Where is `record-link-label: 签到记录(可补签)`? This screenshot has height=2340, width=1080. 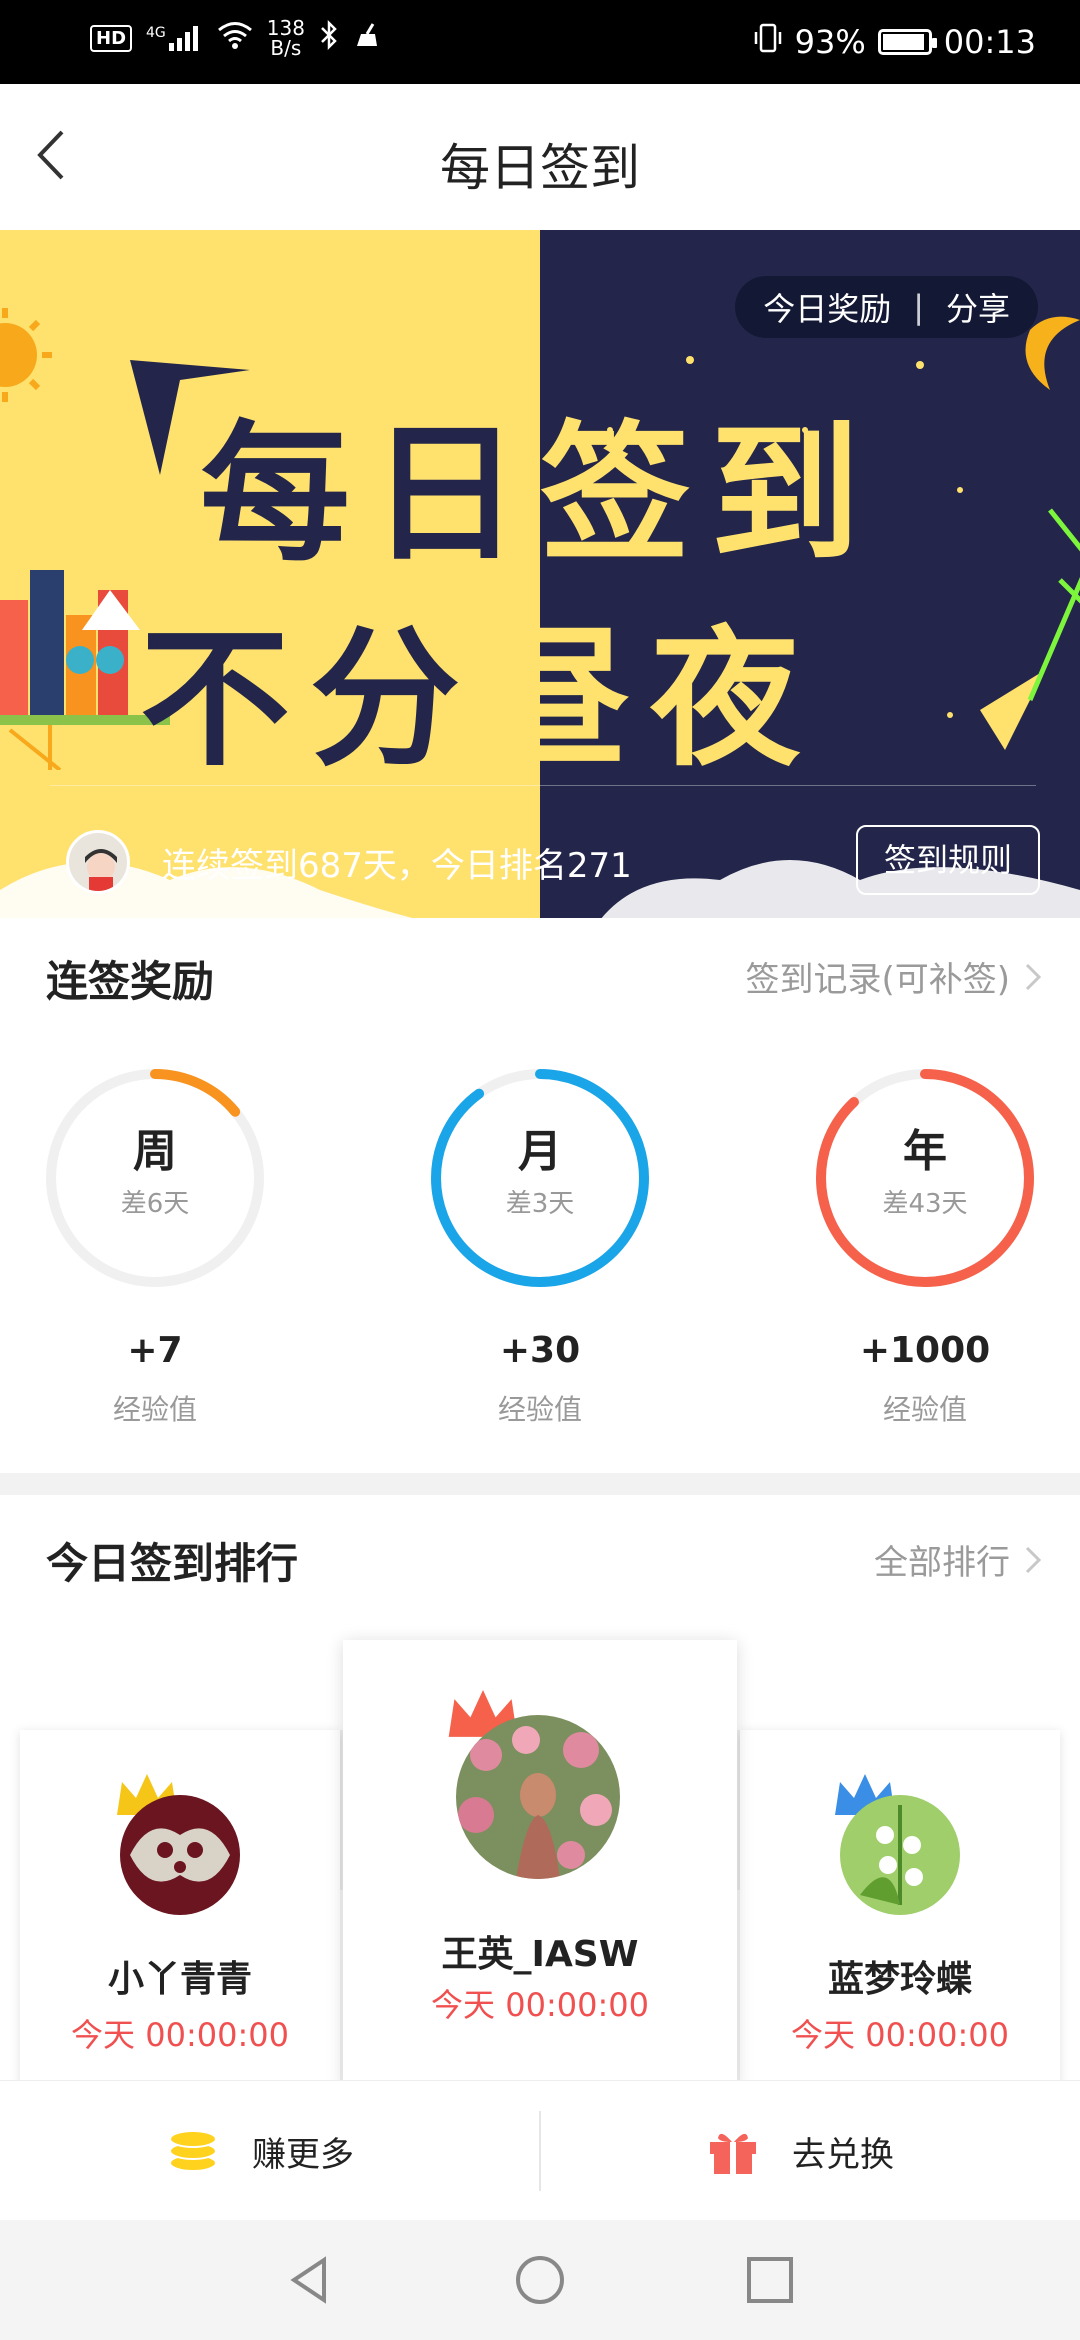 record-link-label: 签到记录(可补签) is located at coordinates (877, 980).